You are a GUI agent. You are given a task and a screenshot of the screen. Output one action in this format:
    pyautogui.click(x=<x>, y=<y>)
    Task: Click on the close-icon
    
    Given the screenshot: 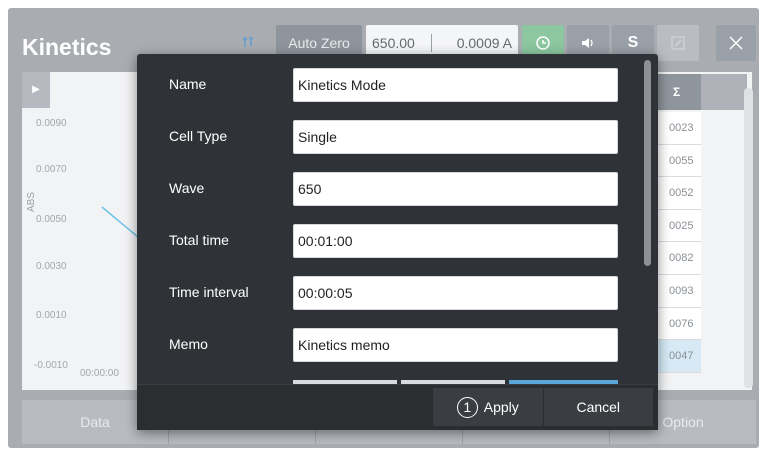 What is the action you would take?
    pyautogui.click(x=736, y=43)
    